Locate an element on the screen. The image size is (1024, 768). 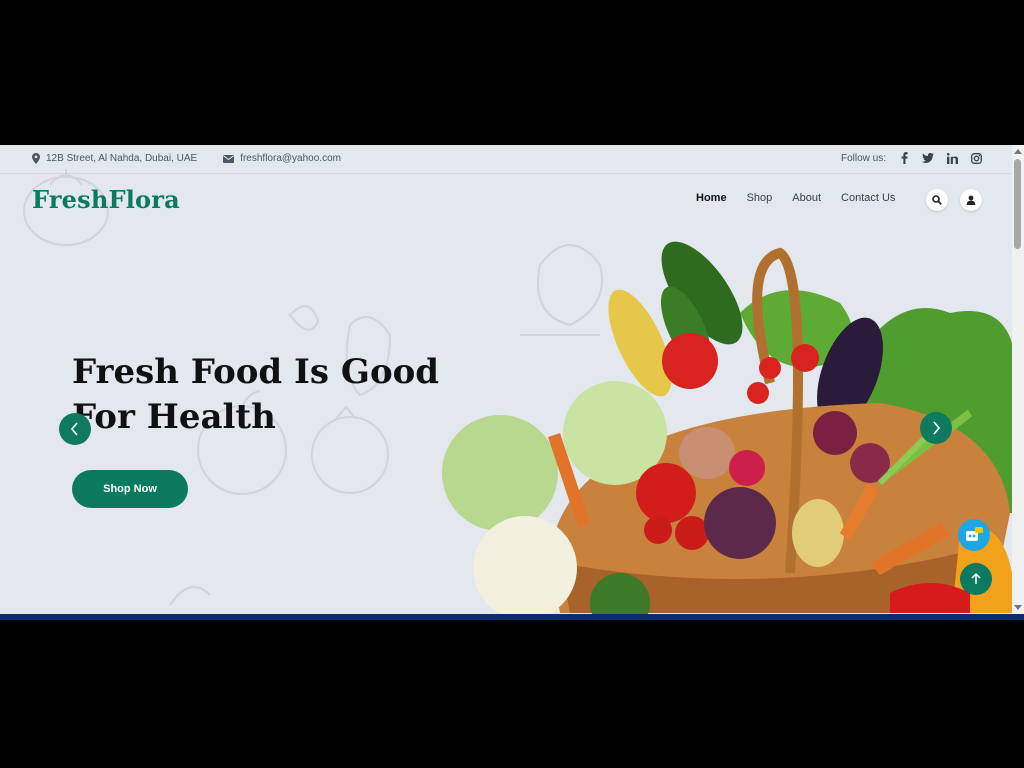
nav-item-about: About is located at coordinates (806, 198).